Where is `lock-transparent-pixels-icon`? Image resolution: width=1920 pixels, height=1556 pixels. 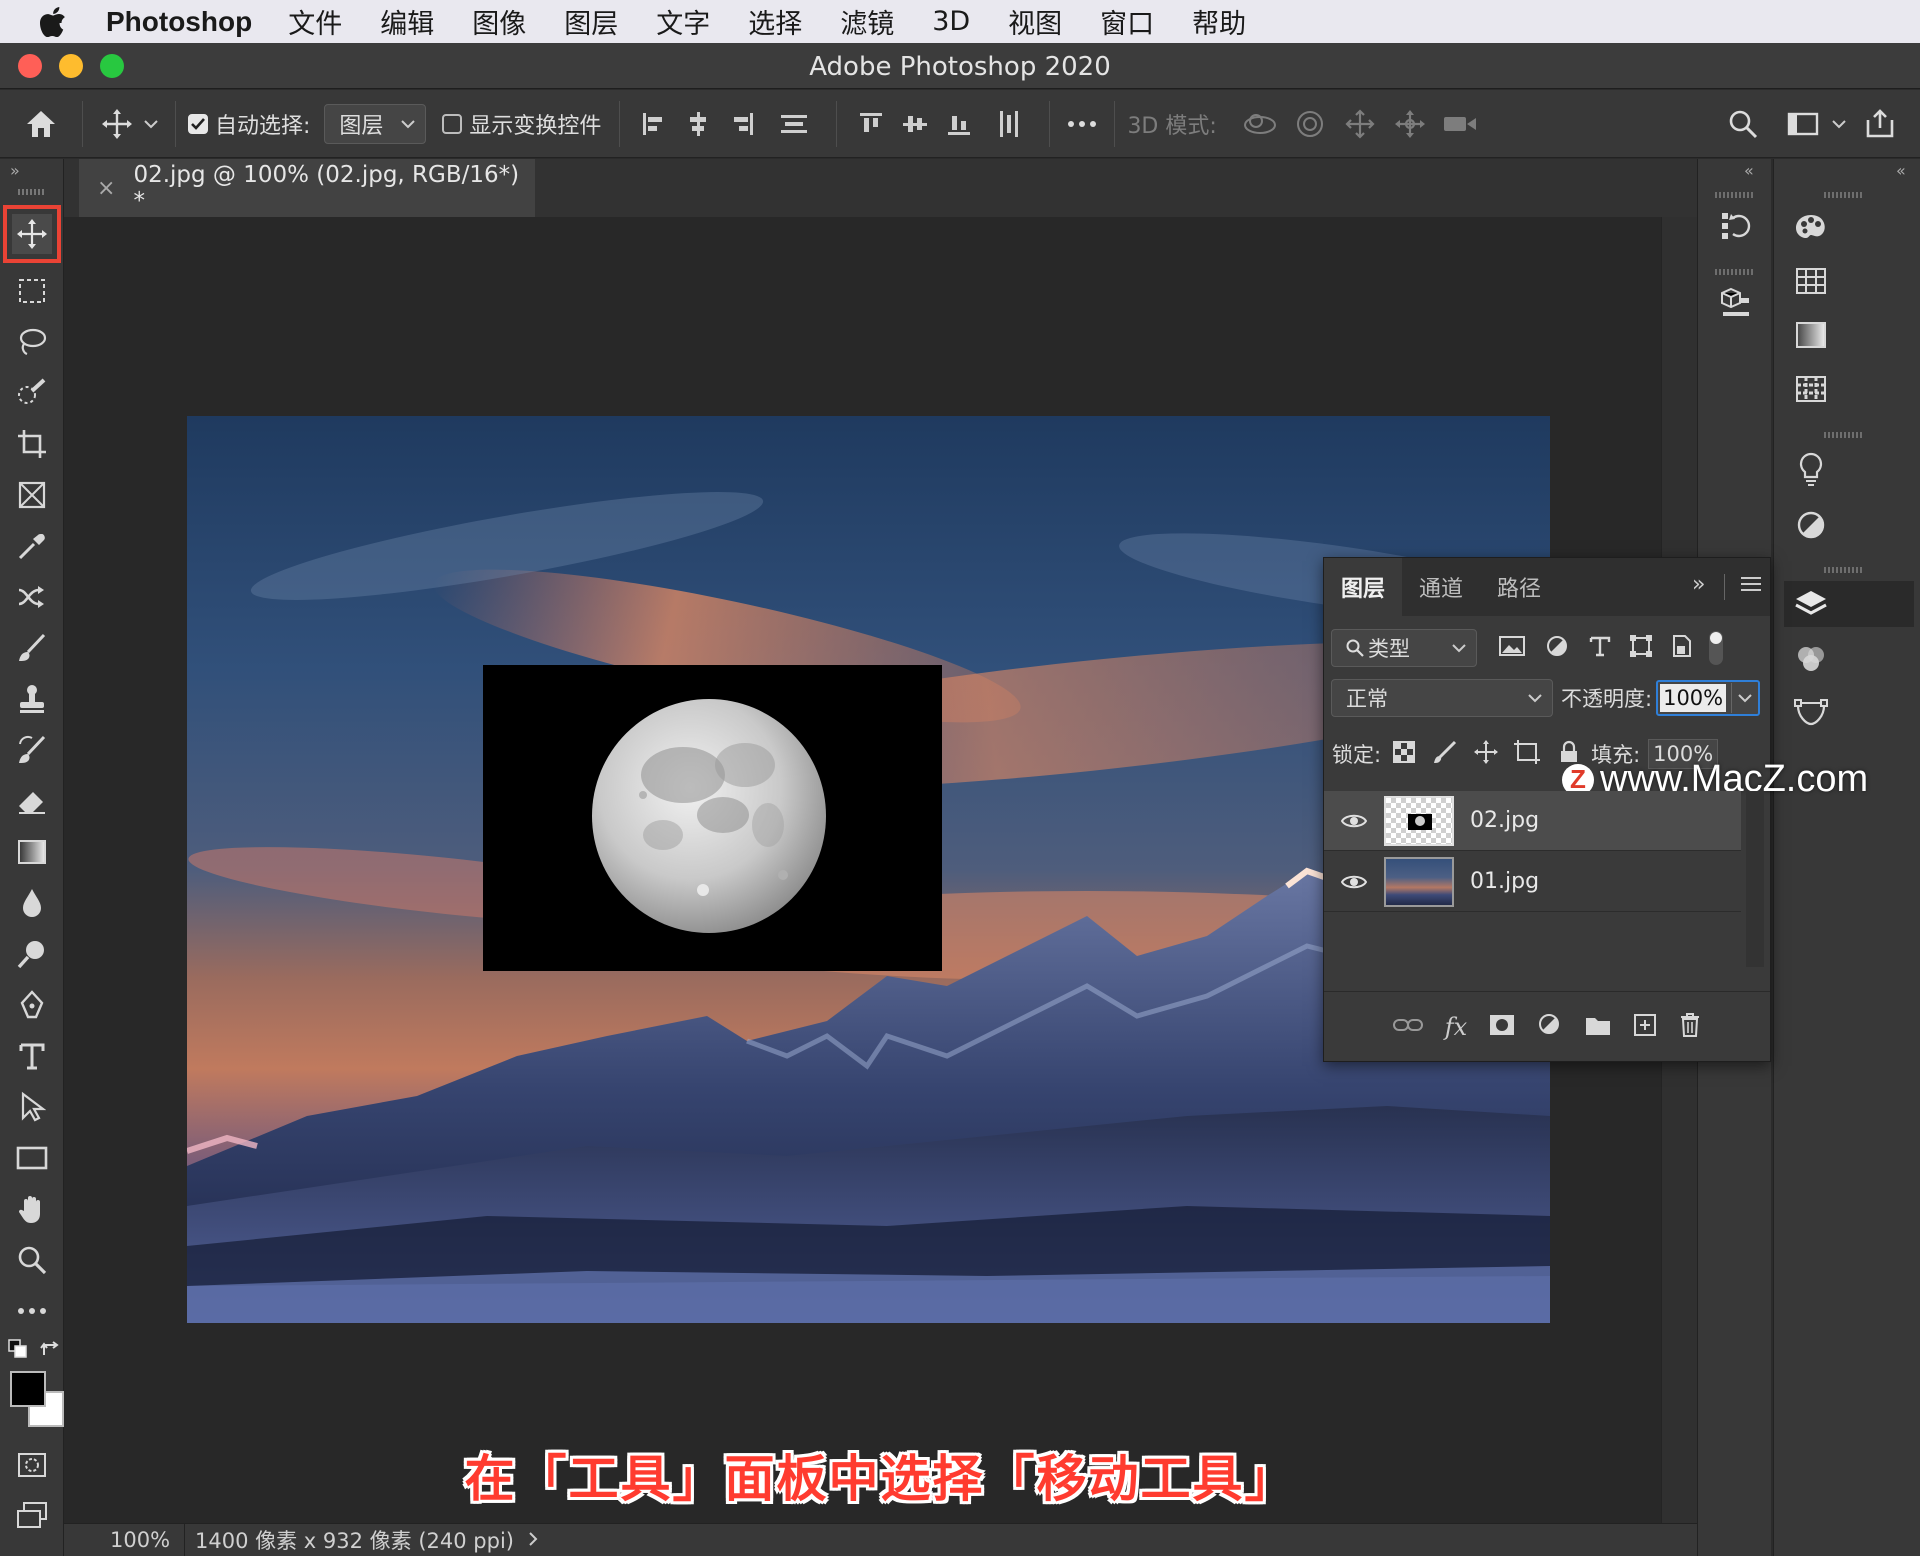 lock-transparent-pixels-icon is located at coordinates (1404, 754).